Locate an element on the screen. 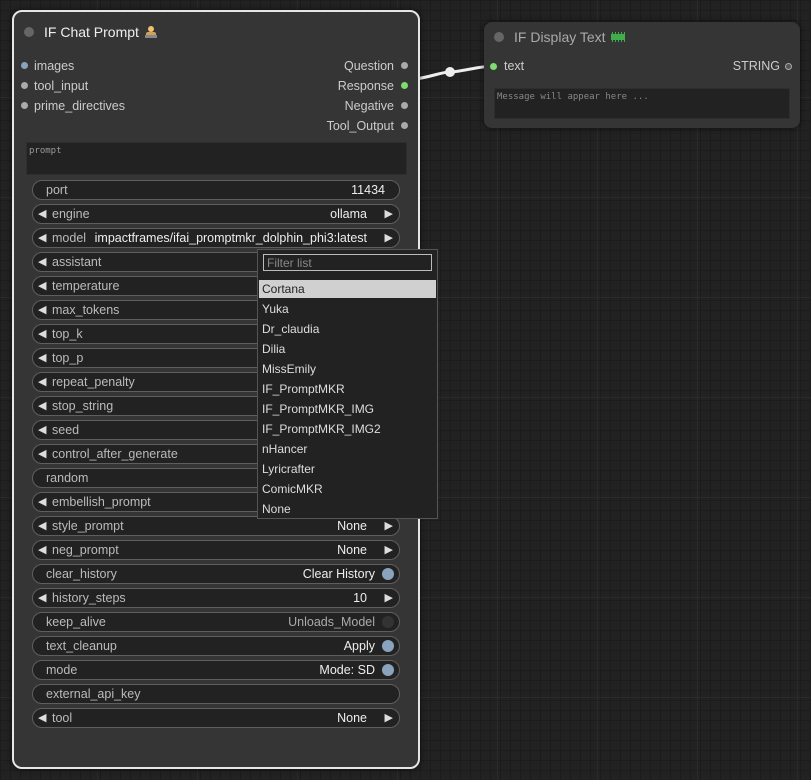 The image size is (811, 780). widget-label: control_after_generate is located at coordinates (115, 454).